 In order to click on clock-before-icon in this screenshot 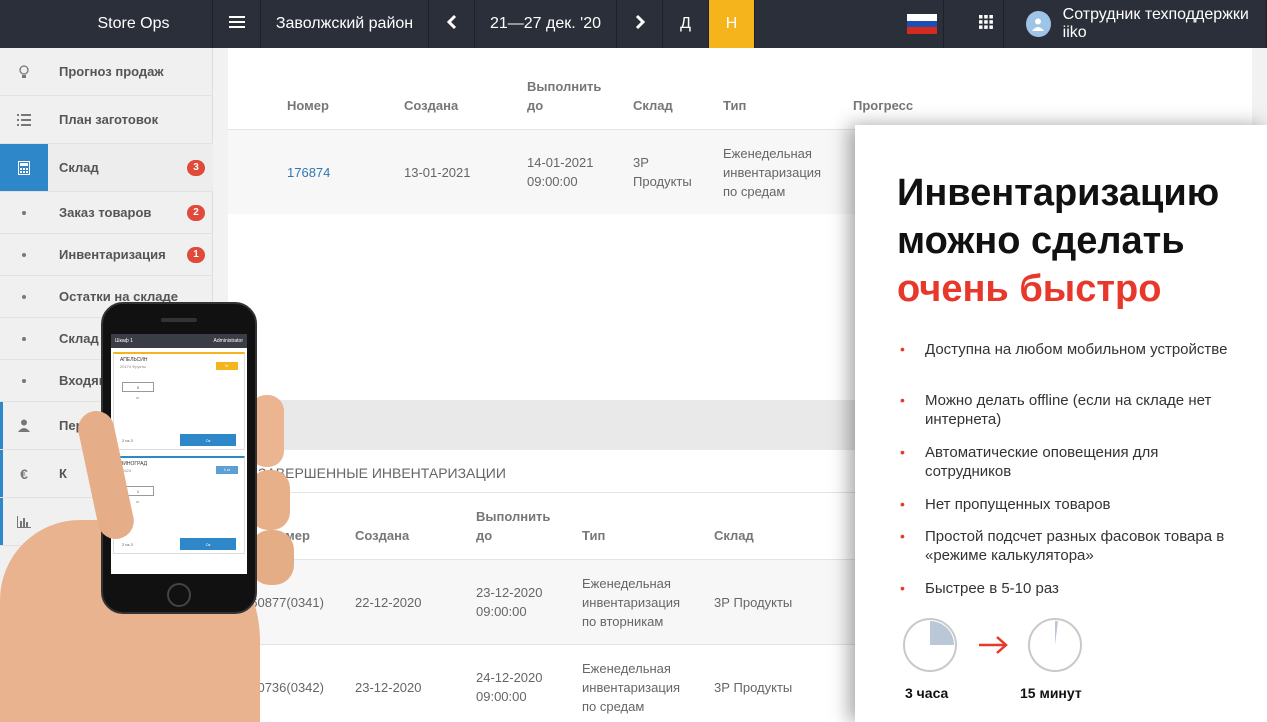, I will do `click(930, 645)`.